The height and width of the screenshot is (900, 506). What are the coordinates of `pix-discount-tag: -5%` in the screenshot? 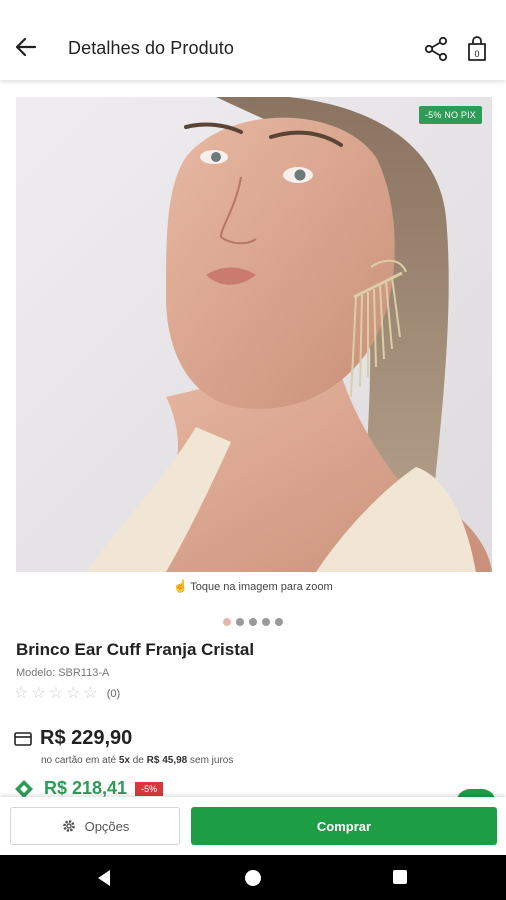 It's located at (149, 788).